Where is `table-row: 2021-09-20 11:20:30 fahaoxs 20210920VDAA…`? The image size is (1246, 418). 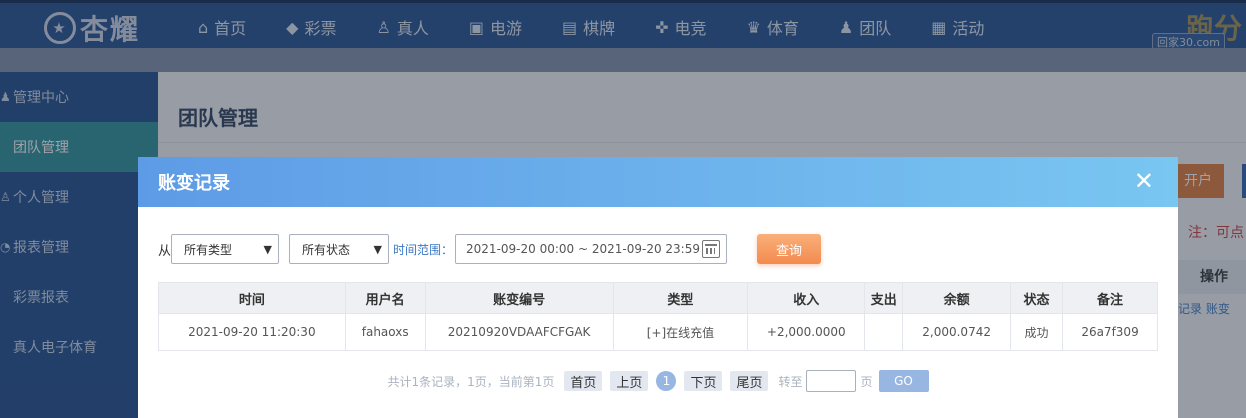 table-row: 2021-09-20 11:20:30 fahaoxs 20210920VDAA… is located at coordinates (658, 332).